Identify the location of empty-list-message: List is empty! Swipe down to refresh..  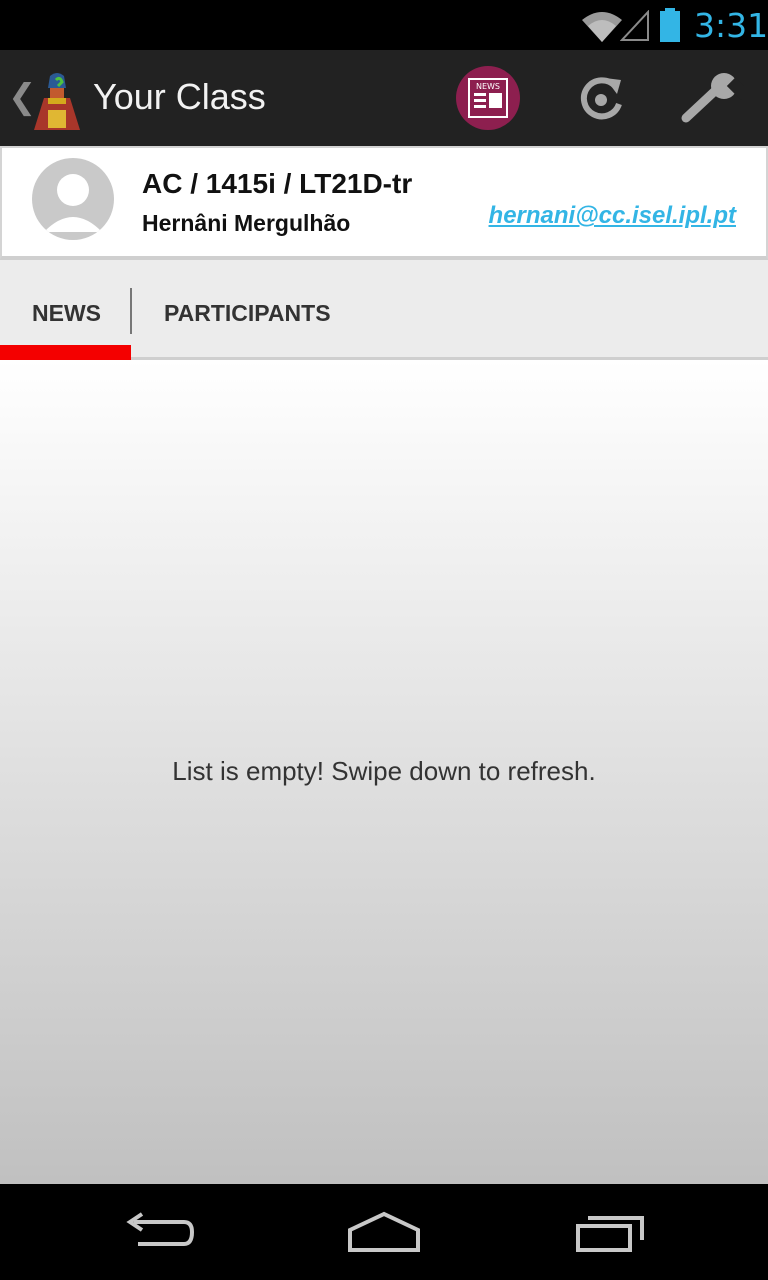
(384, 771).